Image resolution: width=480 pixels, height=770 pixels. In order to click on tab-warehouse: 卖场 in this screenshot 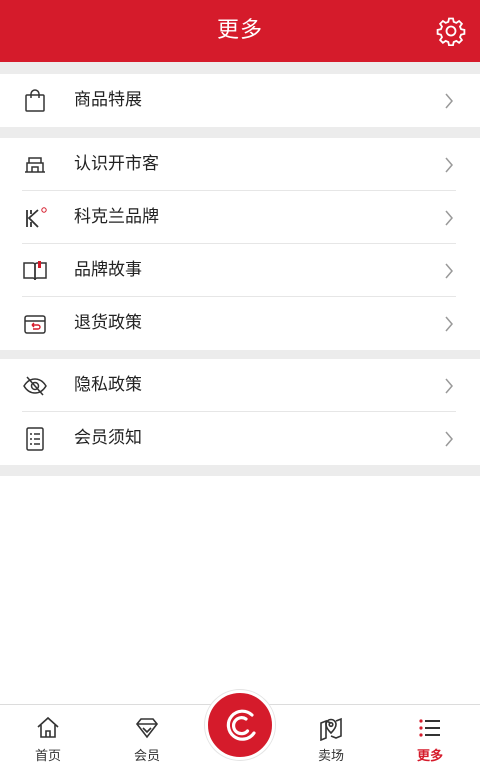, I will do `click(331, 737)`.